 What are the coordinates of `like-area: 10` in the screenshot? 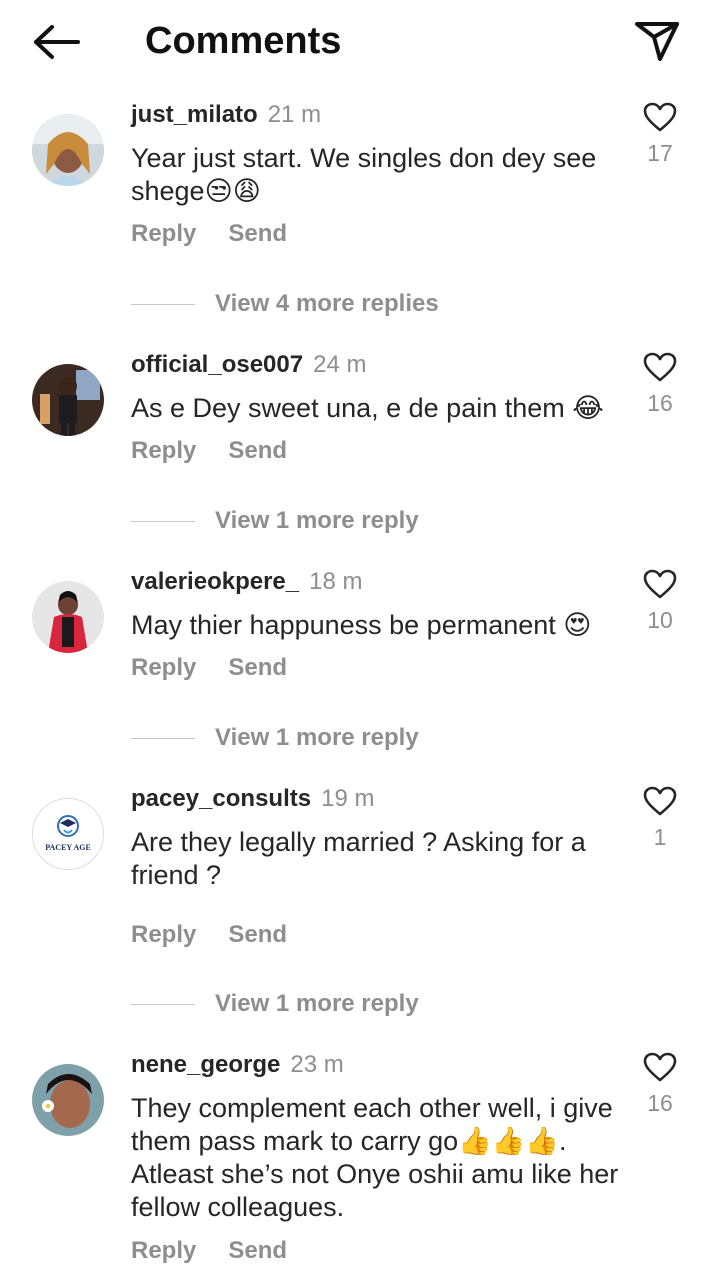 It's located at (660, 601).